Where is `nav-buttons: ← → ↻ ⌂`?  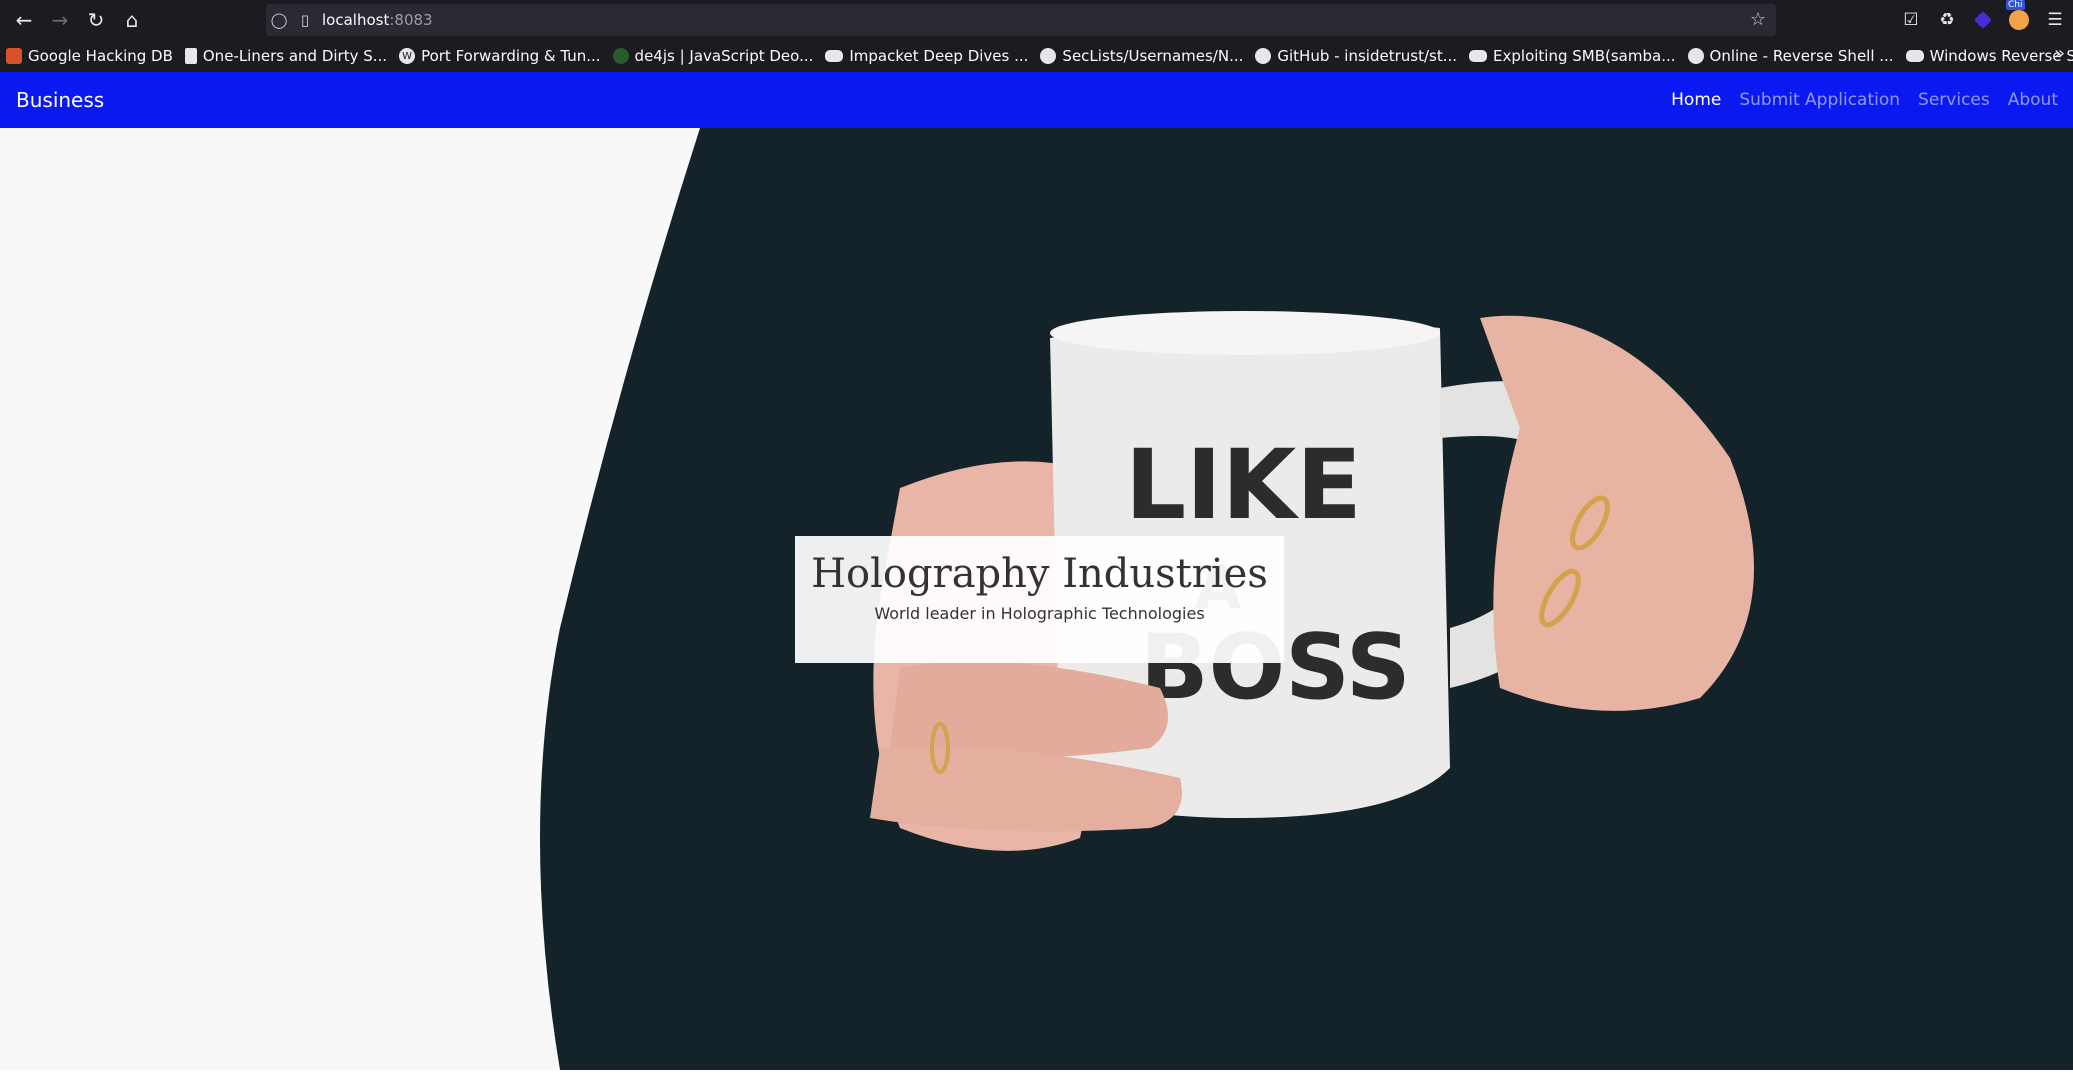 nav-buttons: ← → ↻ ⌂ is located at coordinates (78, 20).